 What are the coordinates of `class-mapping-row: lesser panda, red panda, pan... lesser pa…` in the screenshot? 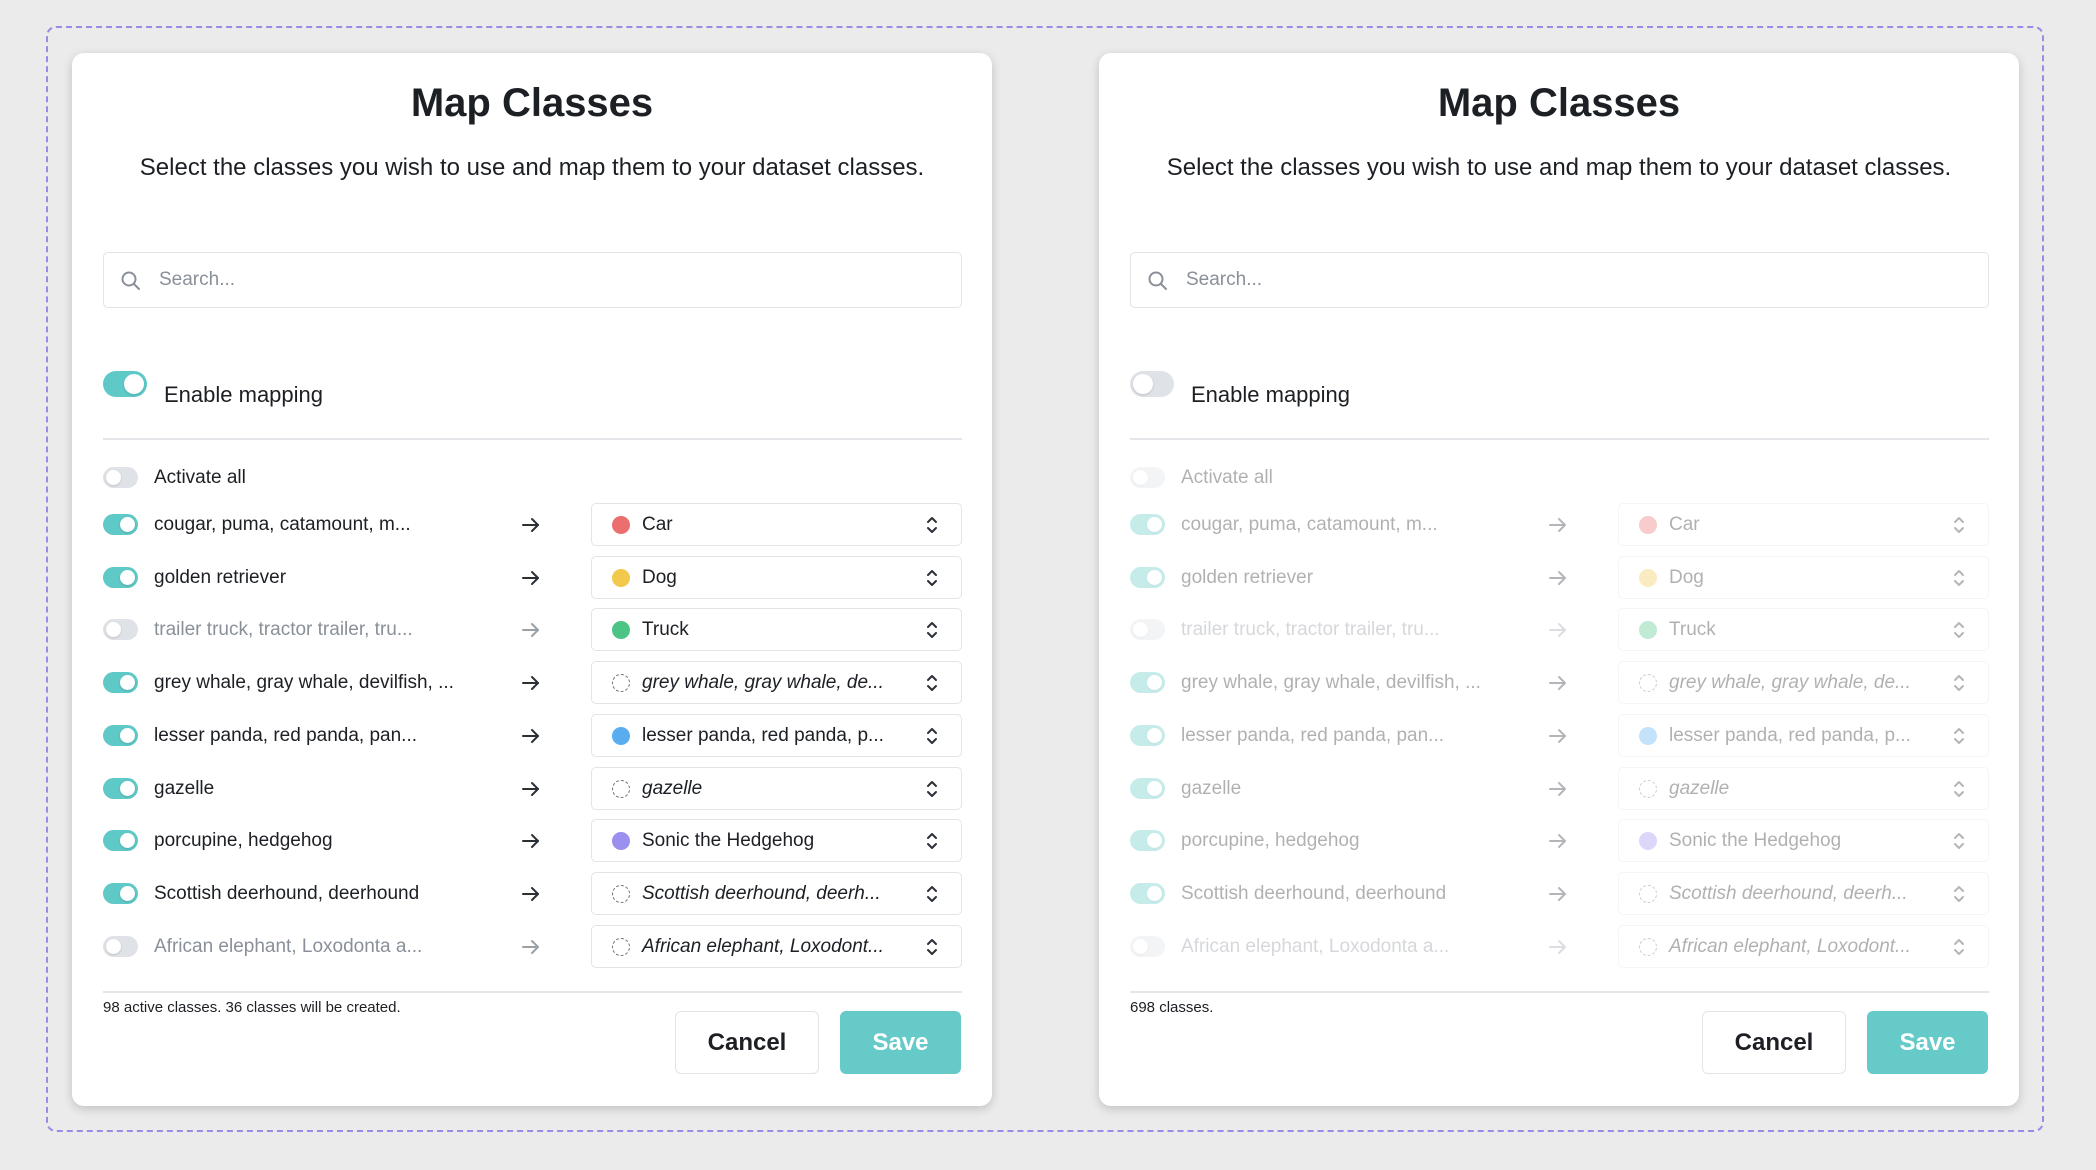 It's located at (1559, 735).